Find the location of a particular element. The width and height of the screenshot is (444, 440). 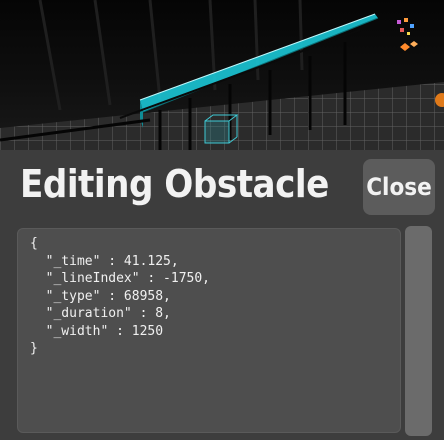

close-button: Close is located at coordinates (399, 187).